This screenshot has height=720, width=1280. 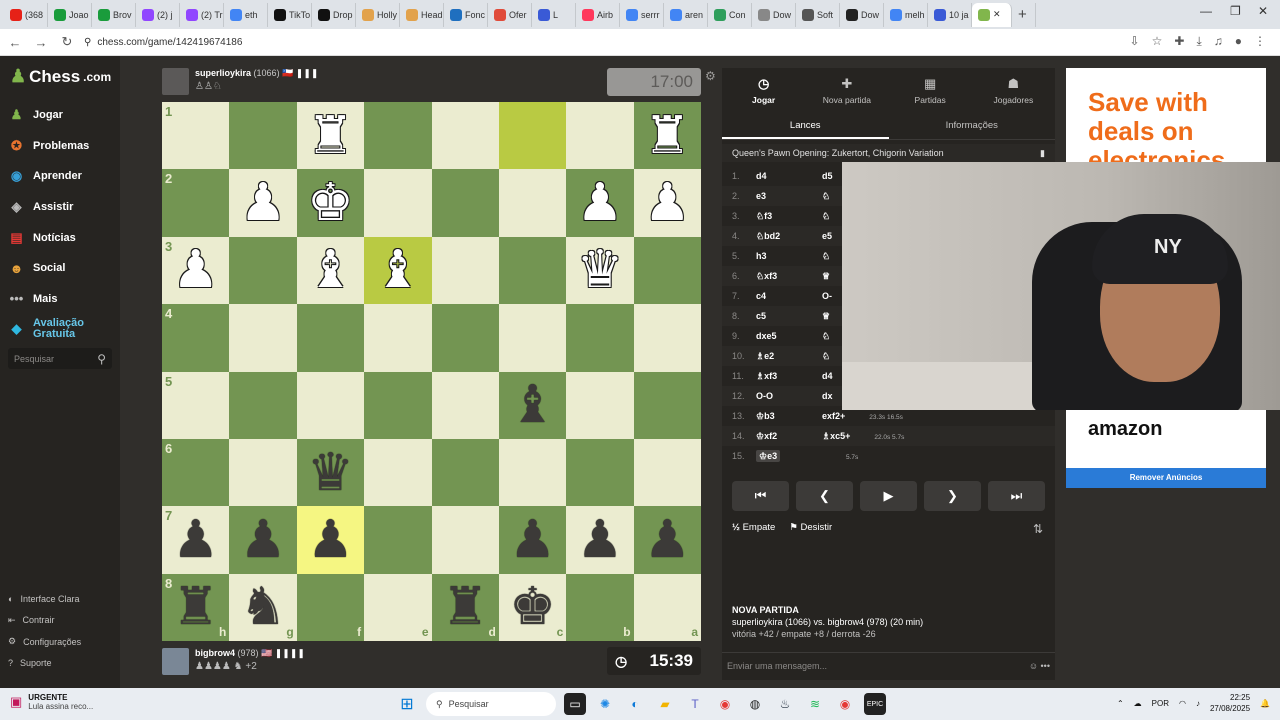 What do you see at coordinates (1230, 703) in the screenshot?
I see `clock-date: 22:25 27/08/2025` at bounding box center [1230, 703].